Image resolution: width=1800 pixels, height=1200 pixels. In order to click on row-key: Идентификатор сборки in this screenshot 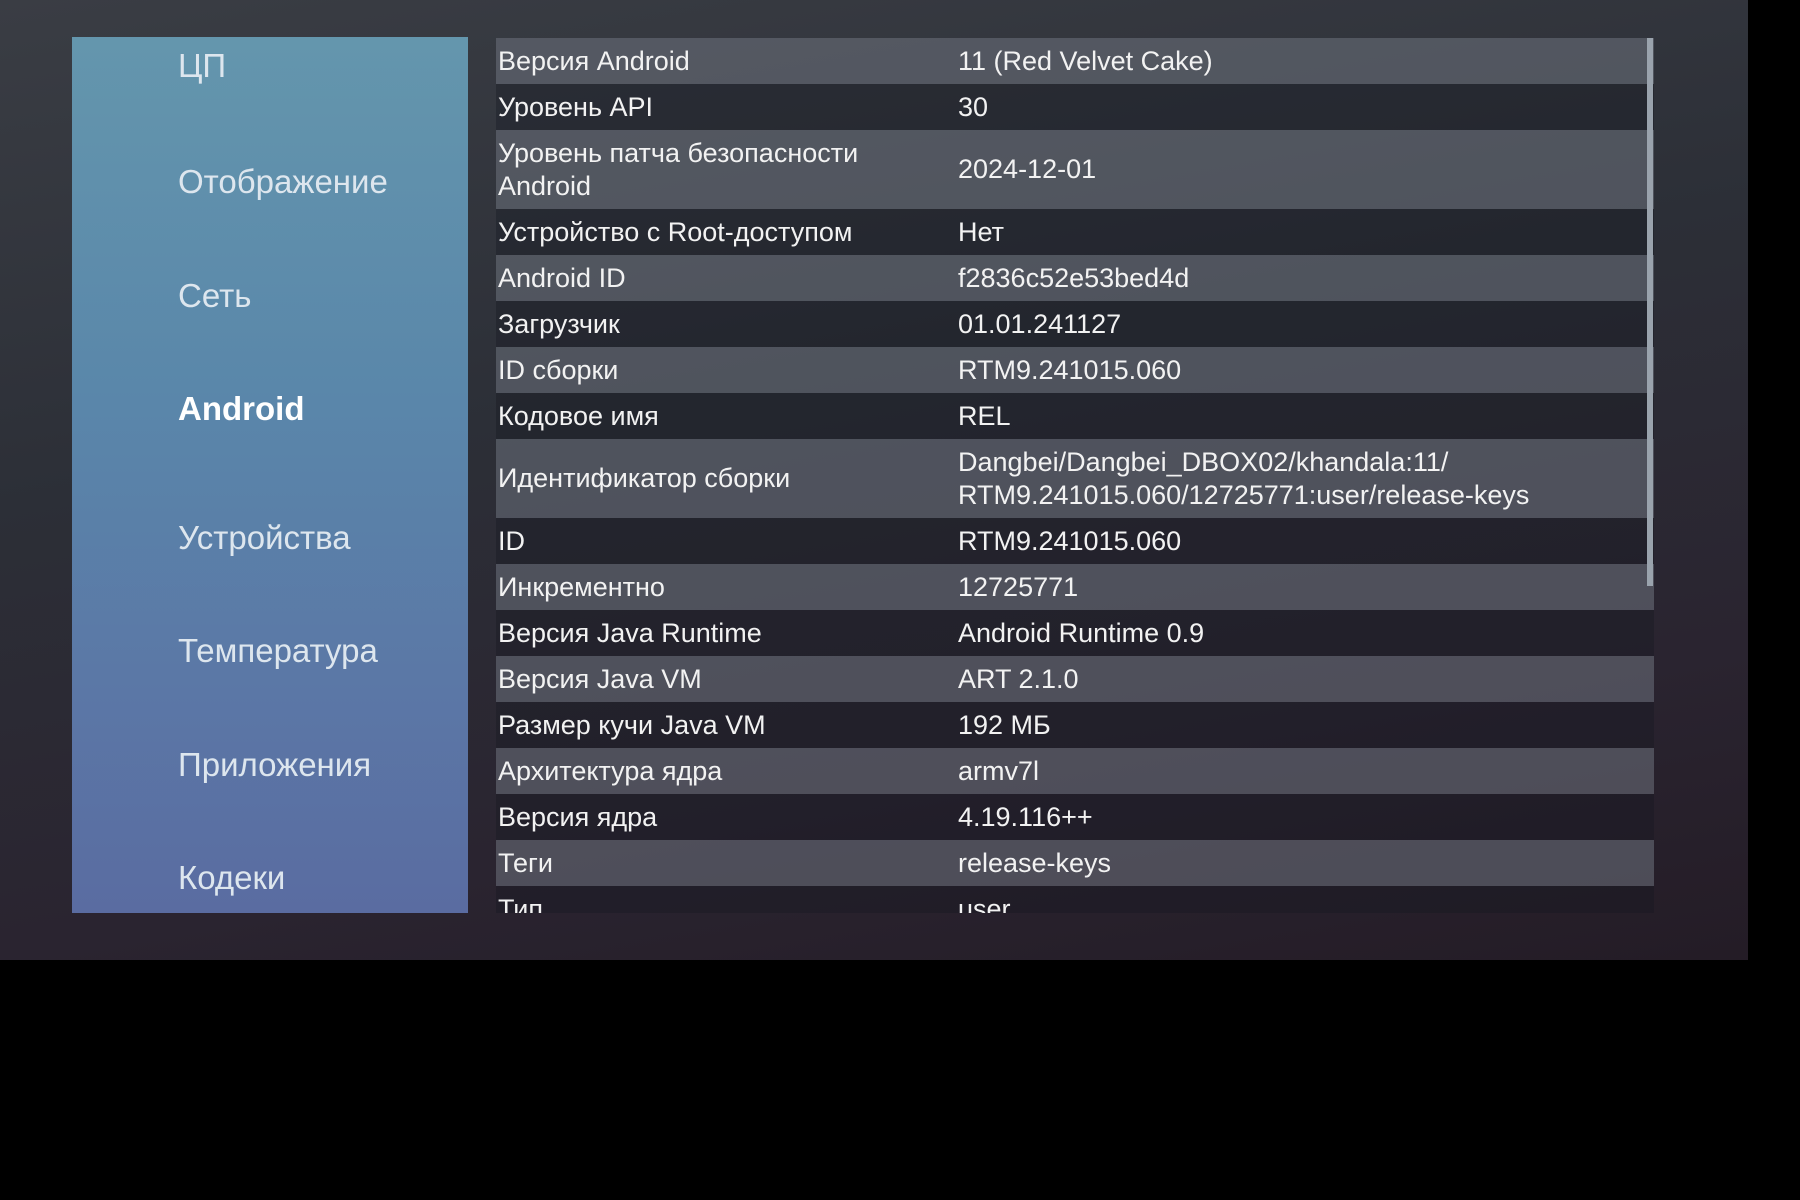, I will do `click(644, 478)`.